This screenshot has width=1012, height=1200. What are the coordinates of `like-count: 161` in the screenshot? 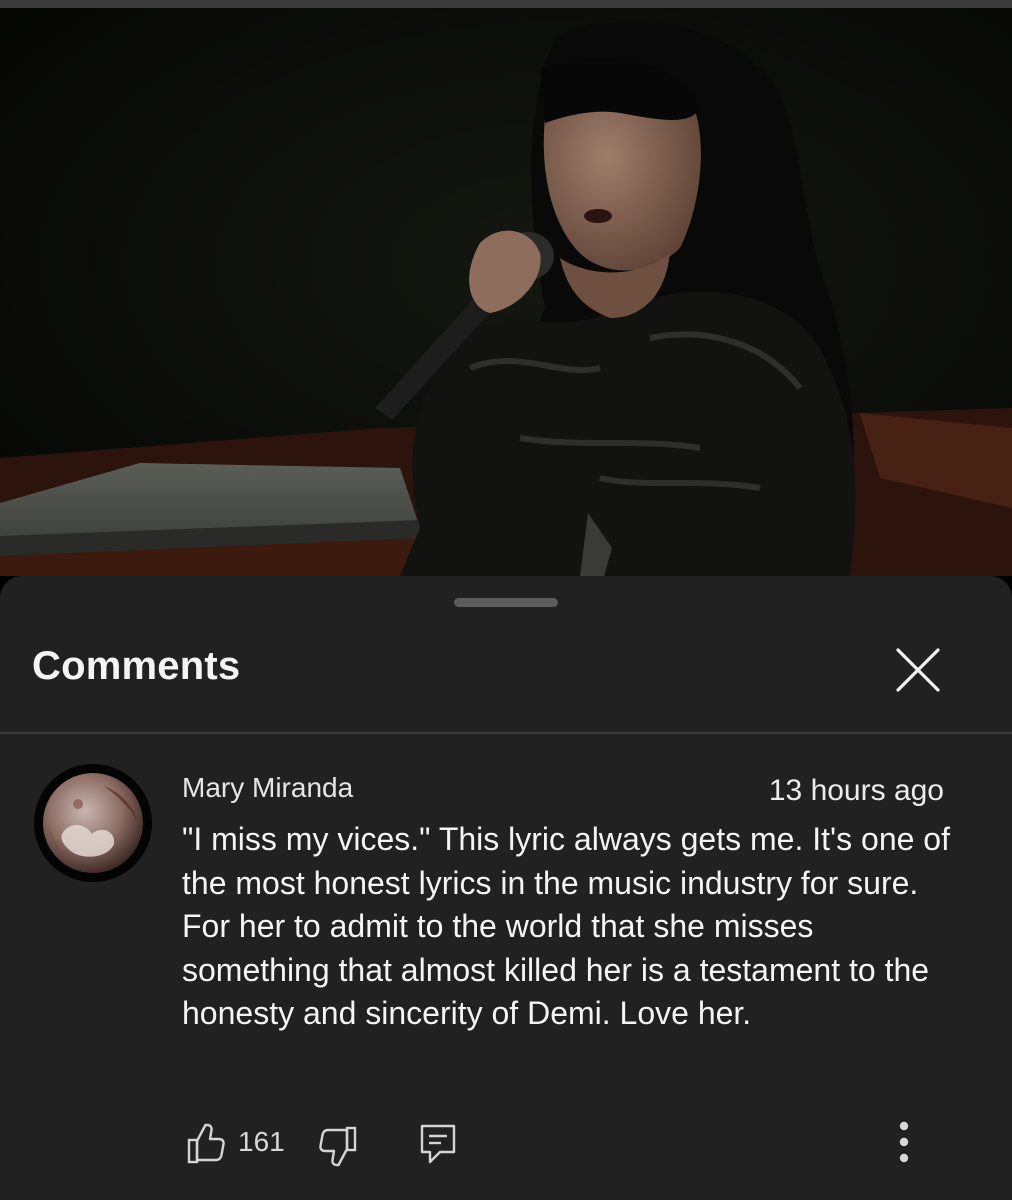 It's located at (261, 1141).